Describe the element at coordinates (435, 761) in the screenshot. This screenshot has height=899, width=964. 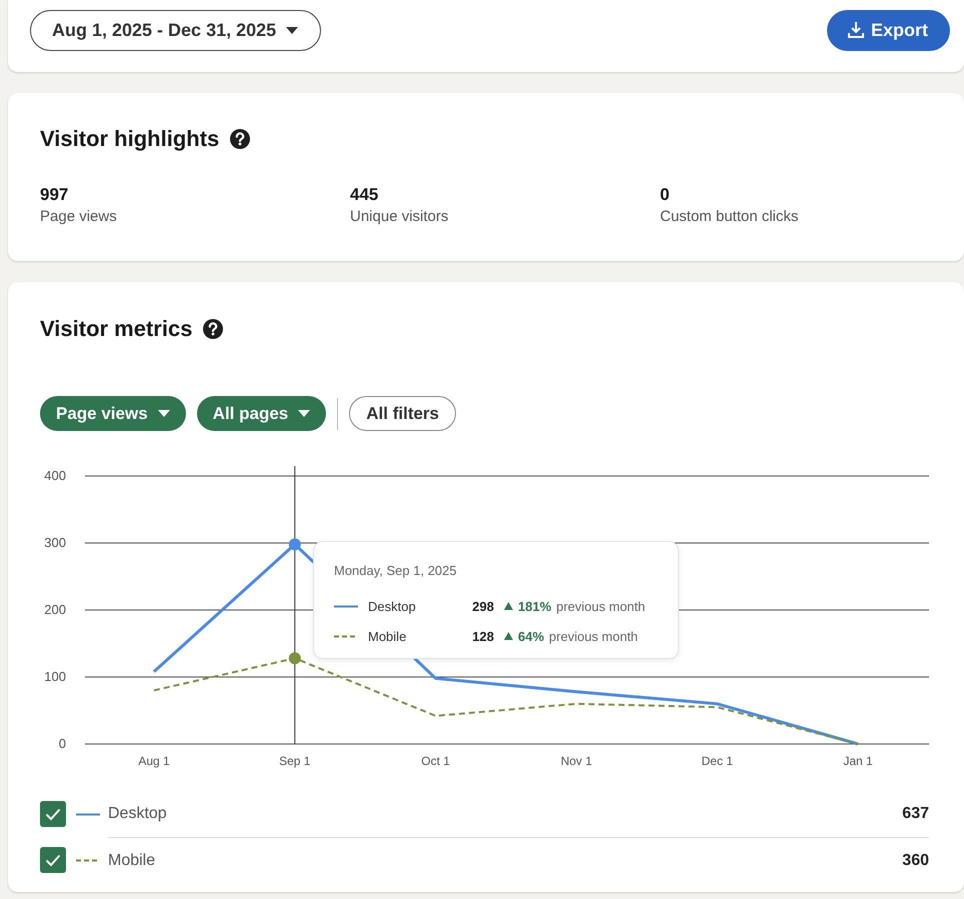
I see `x-axis-label: Oct 1` at that location.